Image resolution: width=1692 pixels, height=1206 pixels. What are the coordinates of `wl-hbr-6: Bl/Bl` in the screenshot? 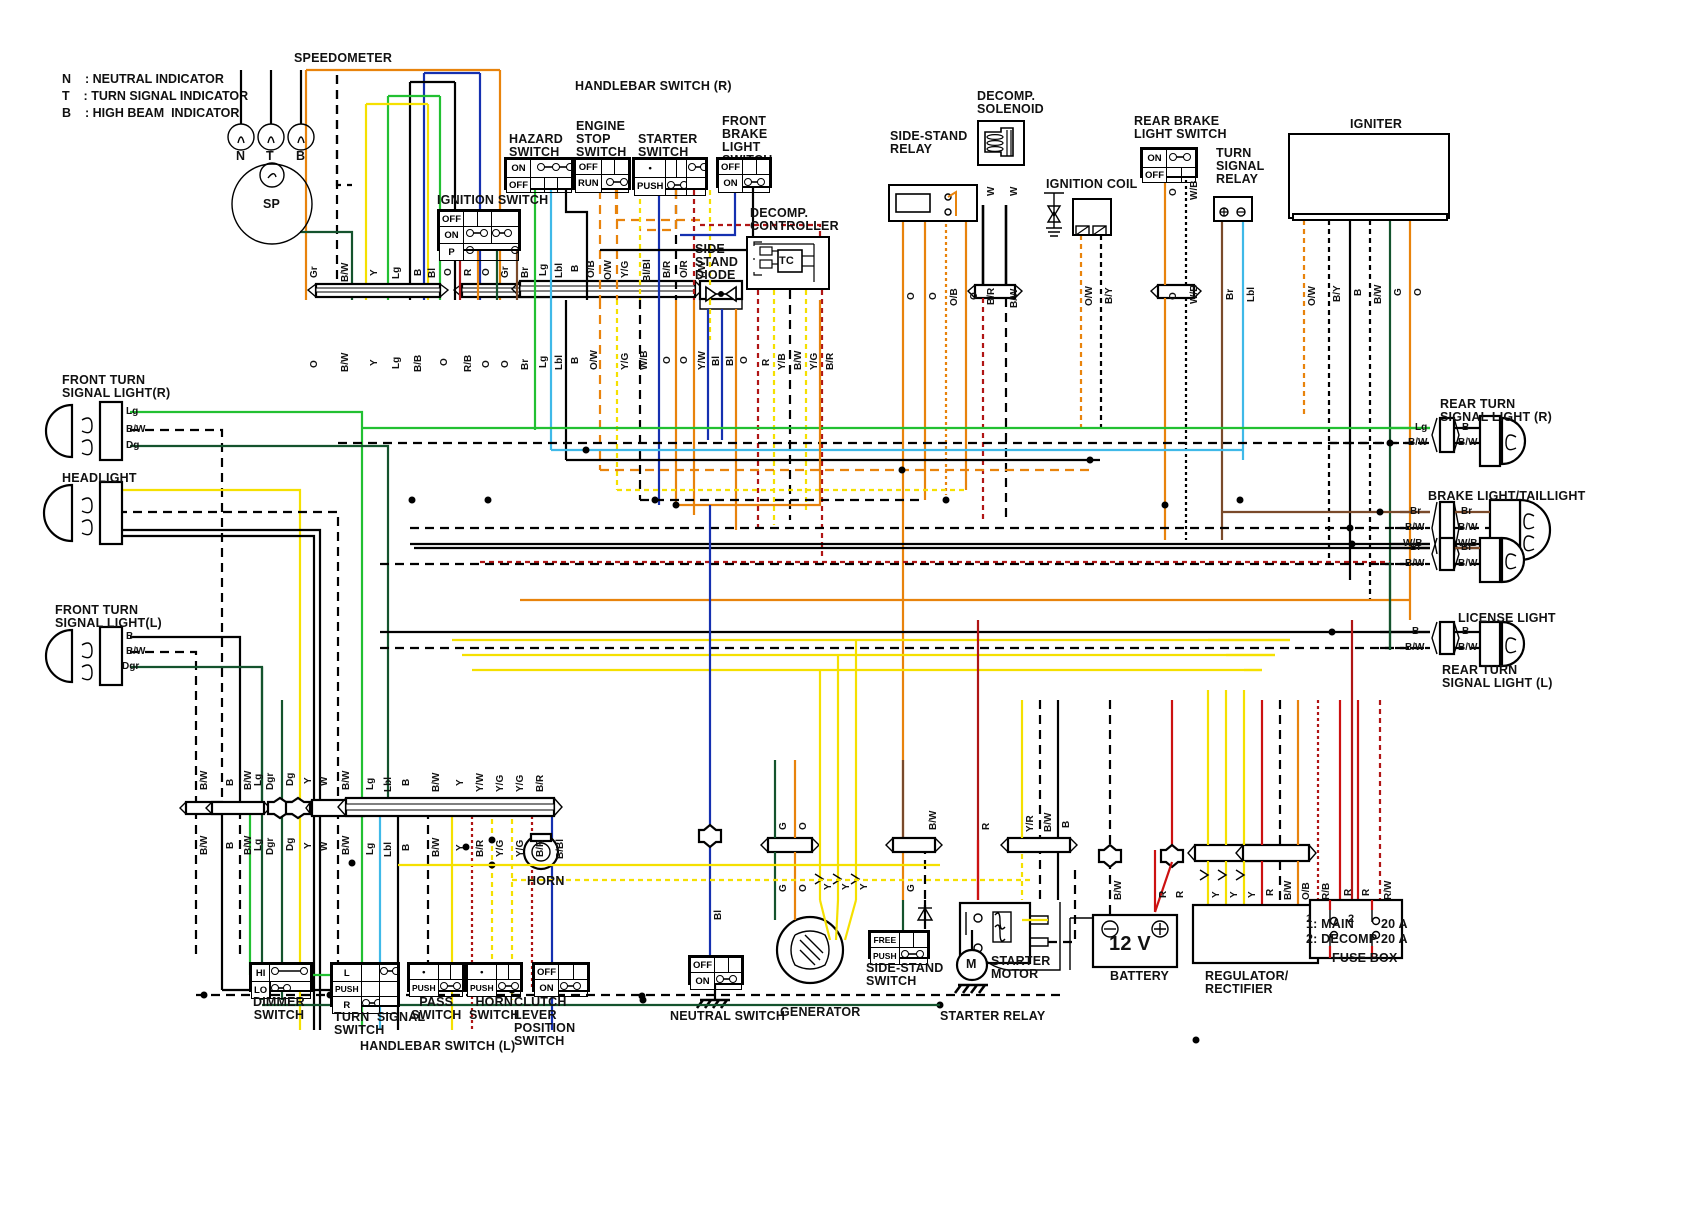 It's located at (647, 270).